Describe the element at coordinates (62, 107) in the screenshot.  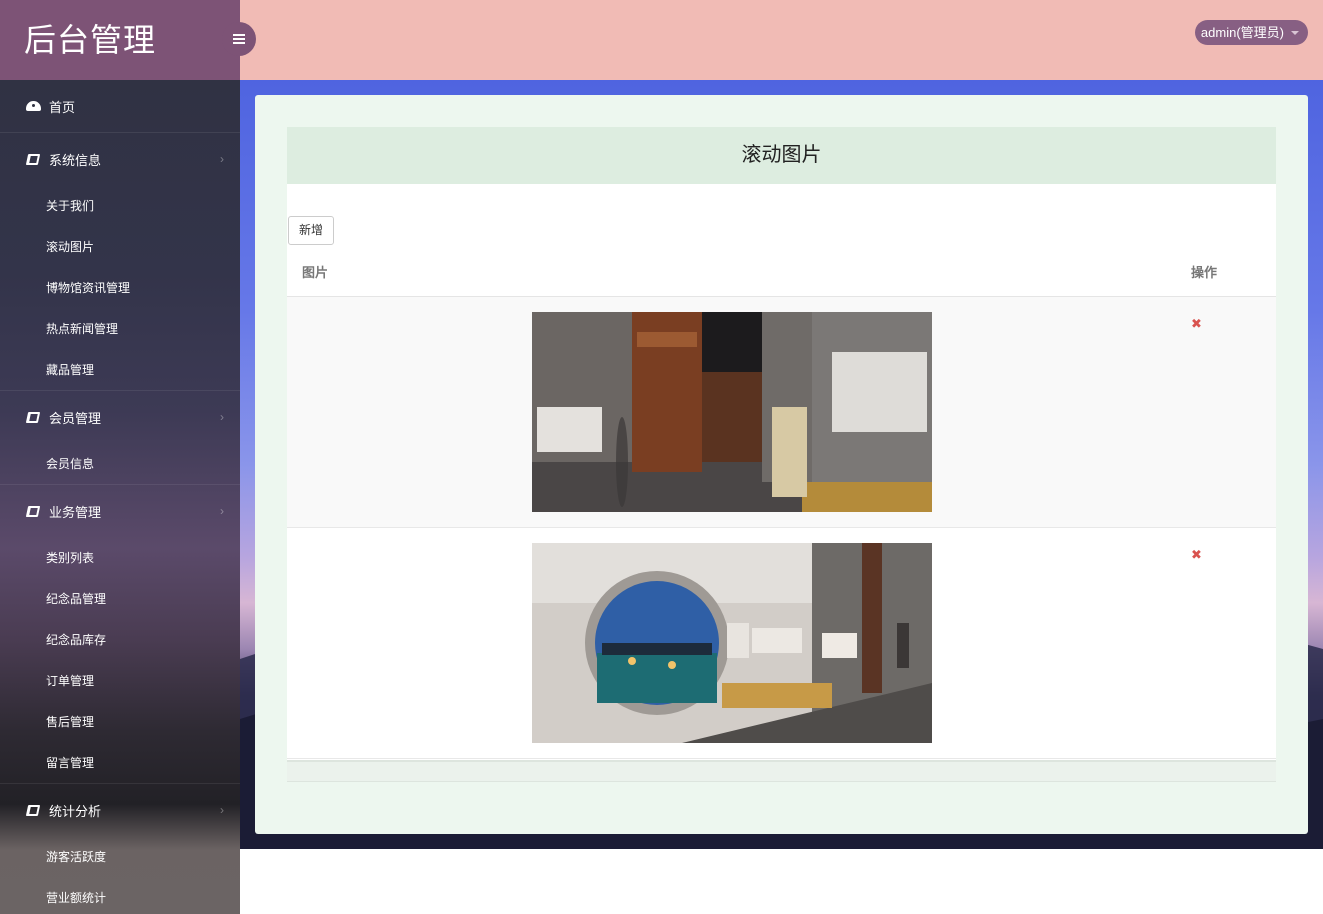
I see `sidebar-item-label: 首页` at that location.